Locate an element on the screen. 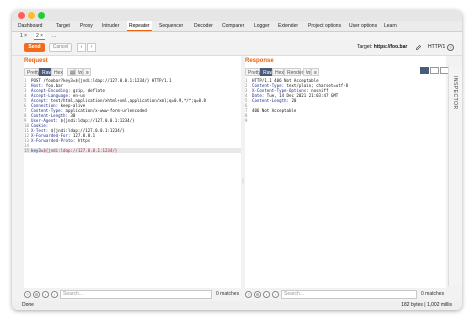 The image size is (474, 324). request-settings-icon: ⚙ is located at coordinates (36, 294).